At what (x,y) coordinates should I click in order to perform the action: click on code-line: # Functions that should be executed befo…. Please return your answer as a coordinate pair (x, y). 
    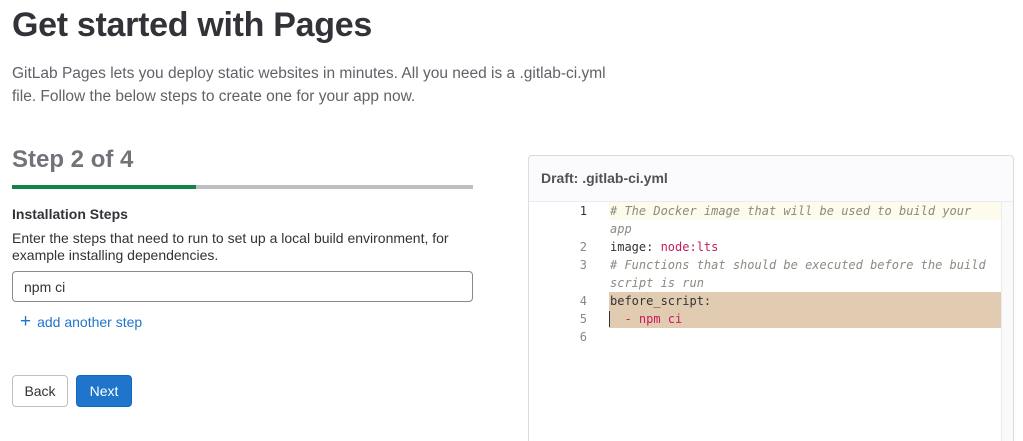
    Looking at the image, I should click on (798, 265).